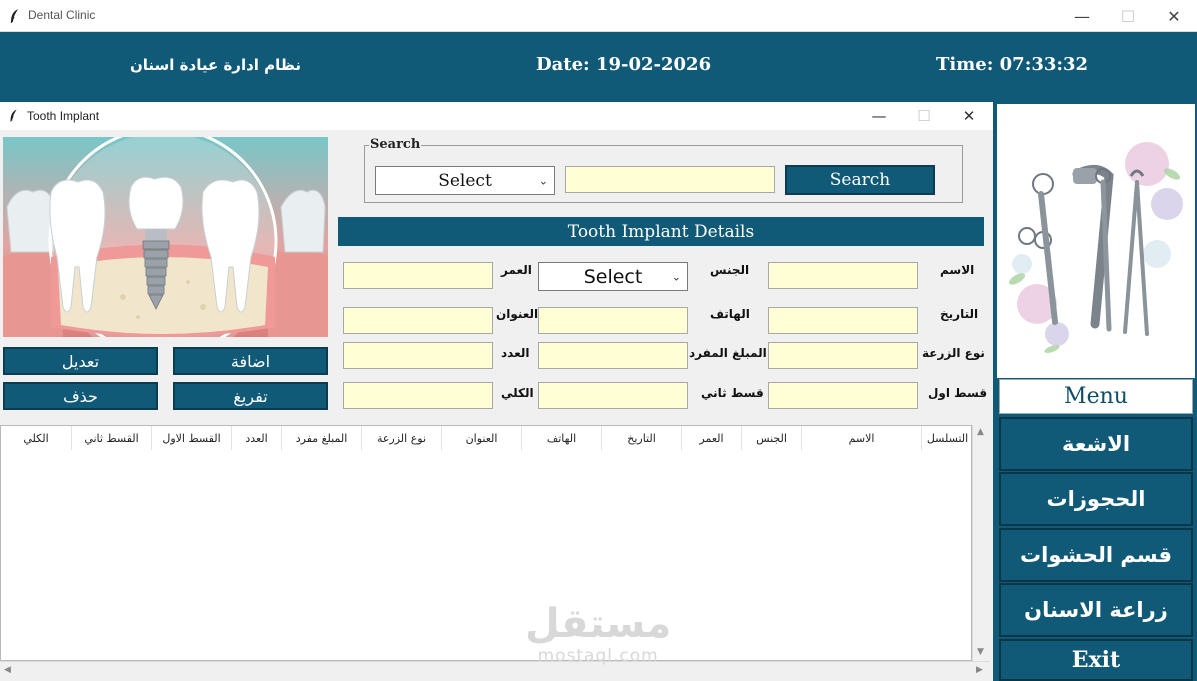  Describe the element at coordinates (1096, 555) in the screenshot. I see `menu-item-fillings: قسم الحشوات` at that location.